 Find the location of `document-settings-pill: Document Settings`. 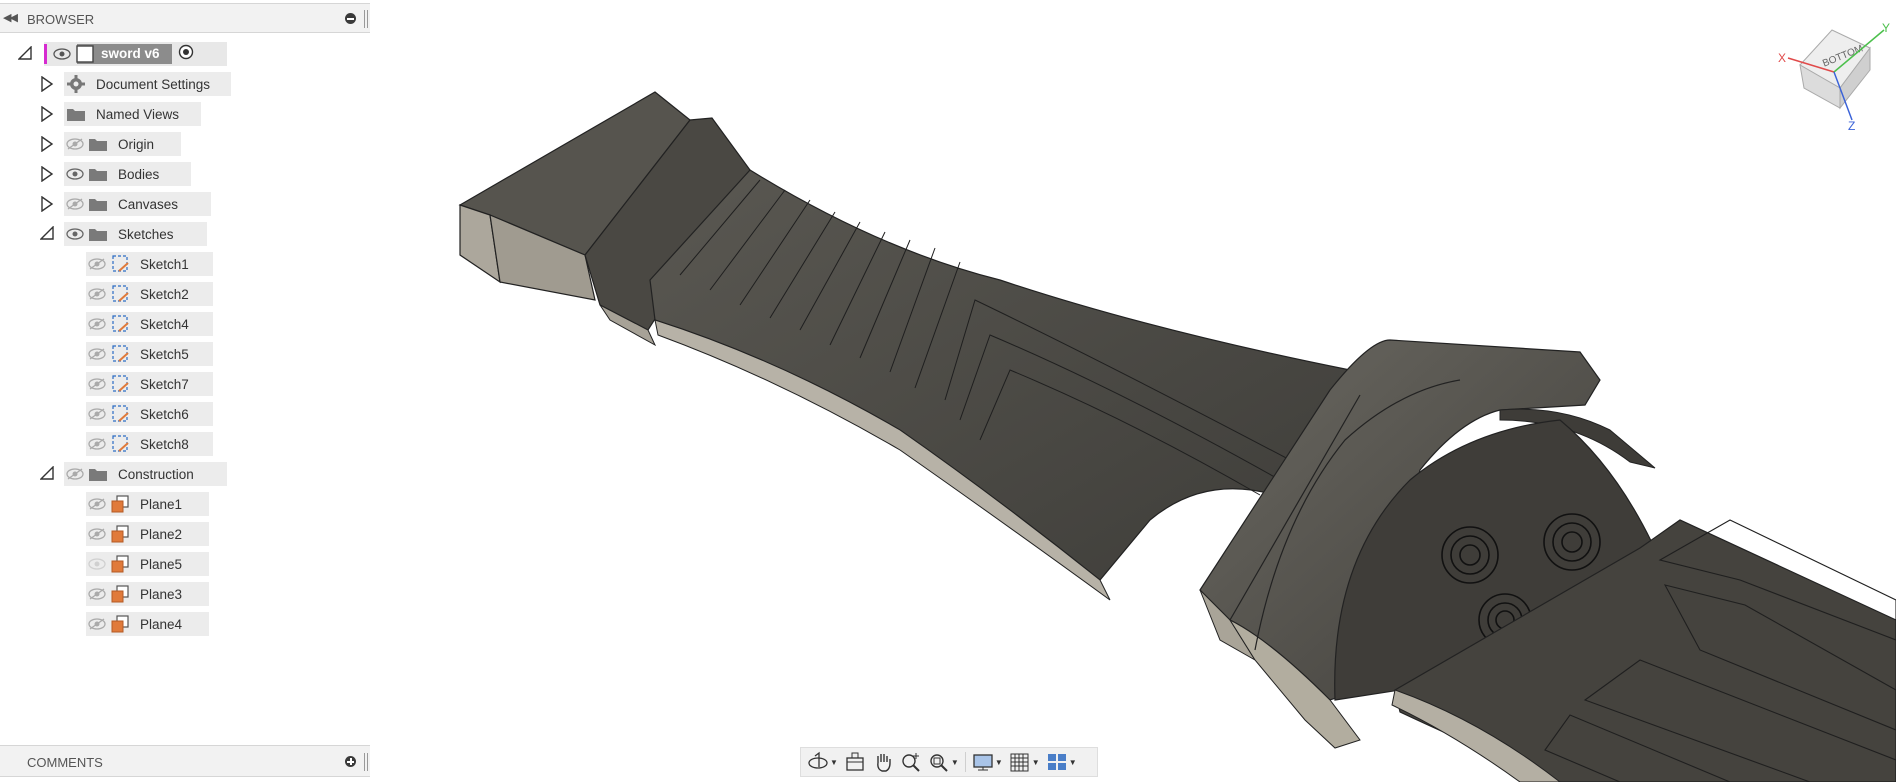

document-settings-pill: Document Settings is located at coordinates (147, 84).